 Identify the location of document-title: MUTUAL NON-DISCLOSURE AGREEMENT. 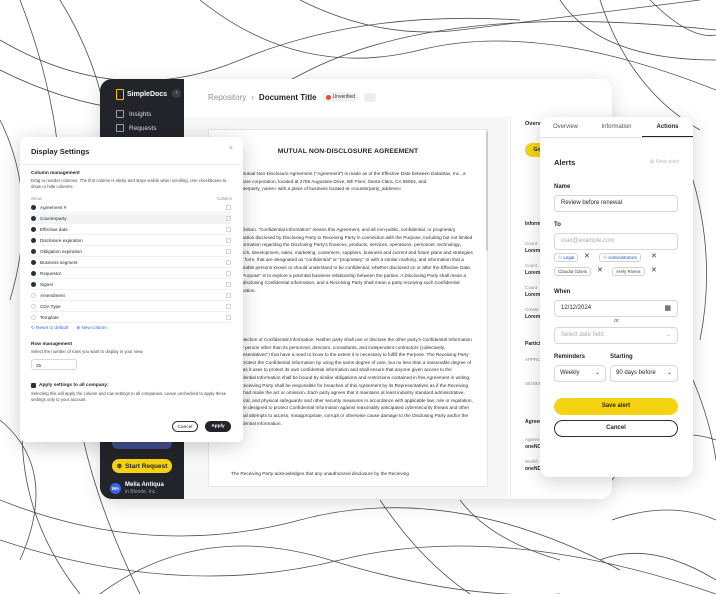
(348, 151).